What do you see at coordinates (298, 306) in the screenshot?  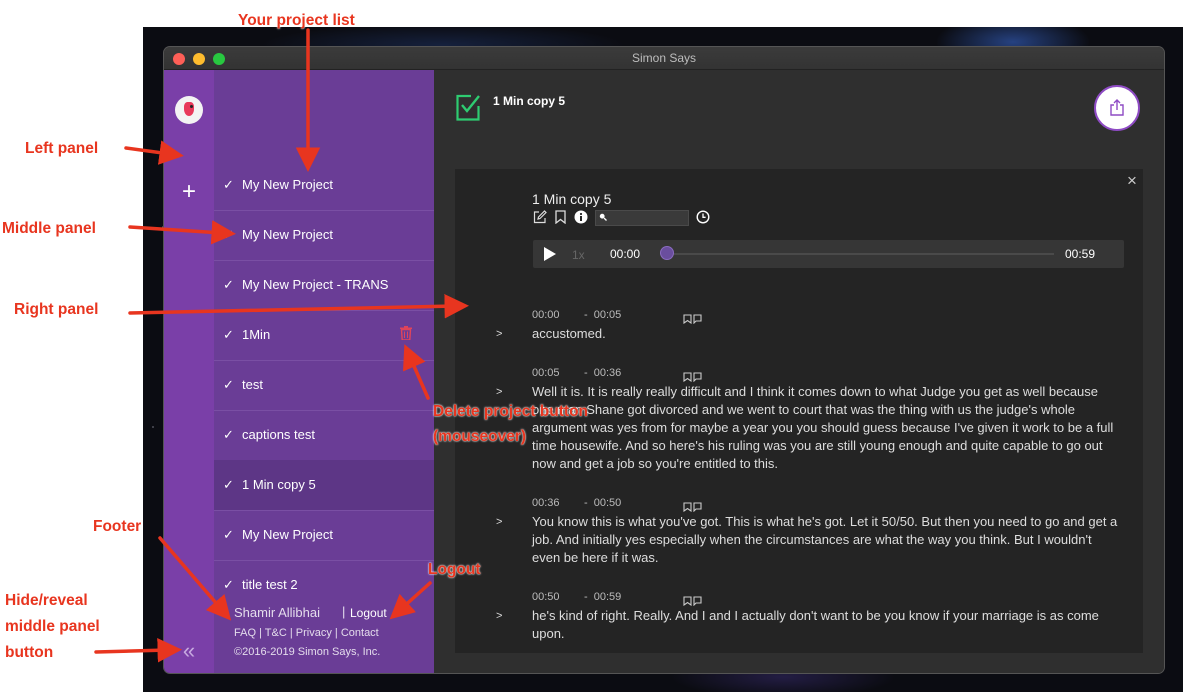 I see `right-panel-arrow` at bounding box center [298, 306].